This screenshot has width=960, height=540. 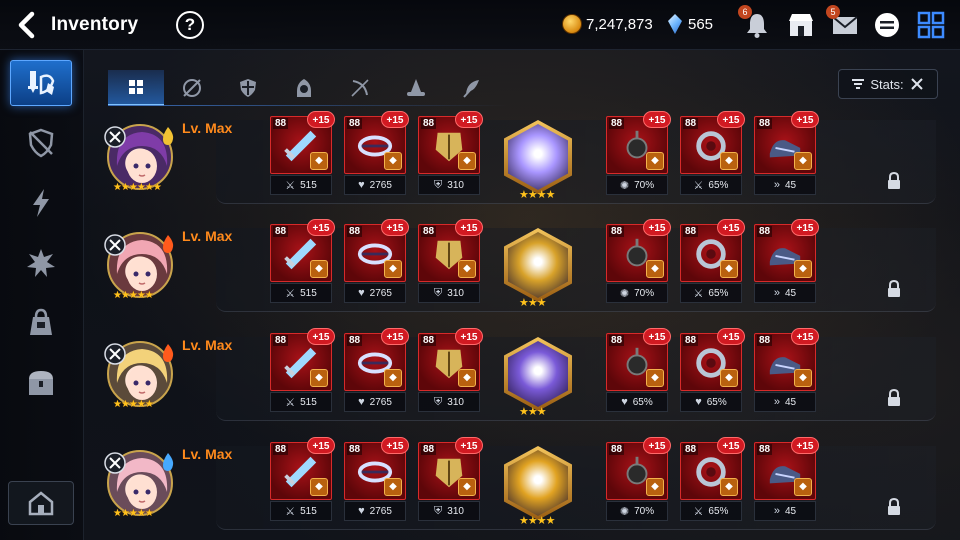 I want to click on filter-icon, so click(x=858, y=84).